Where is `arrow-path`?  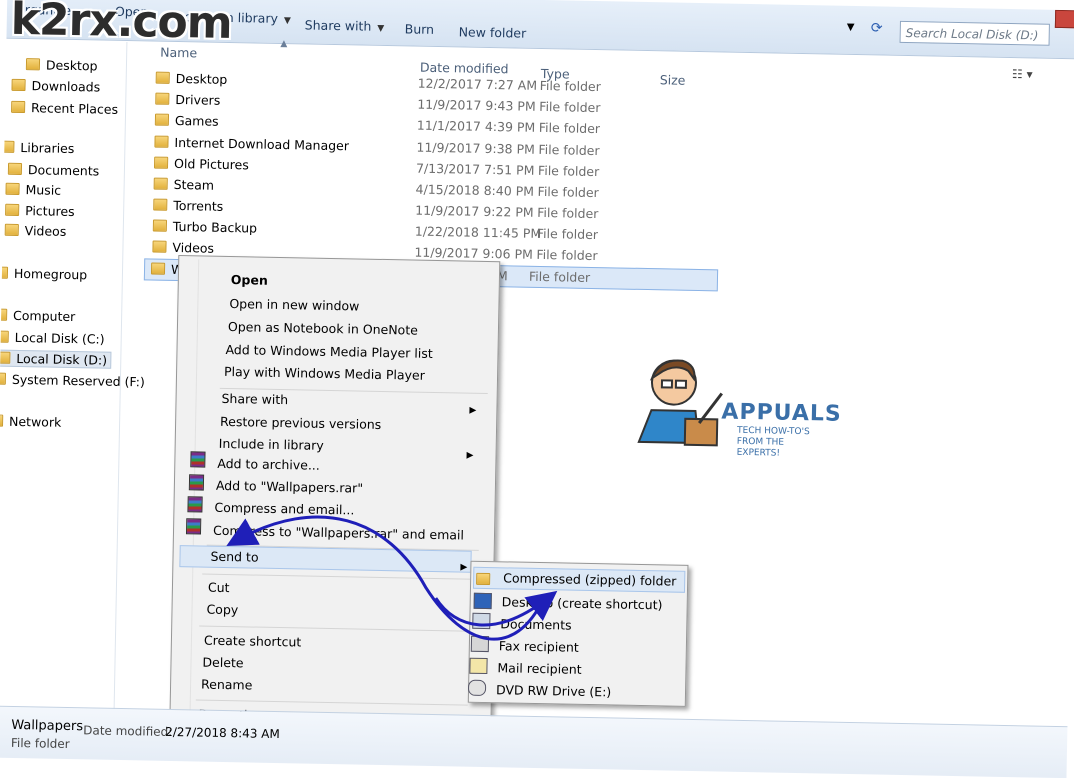
arrow-path is located at coordinates (386, 578).